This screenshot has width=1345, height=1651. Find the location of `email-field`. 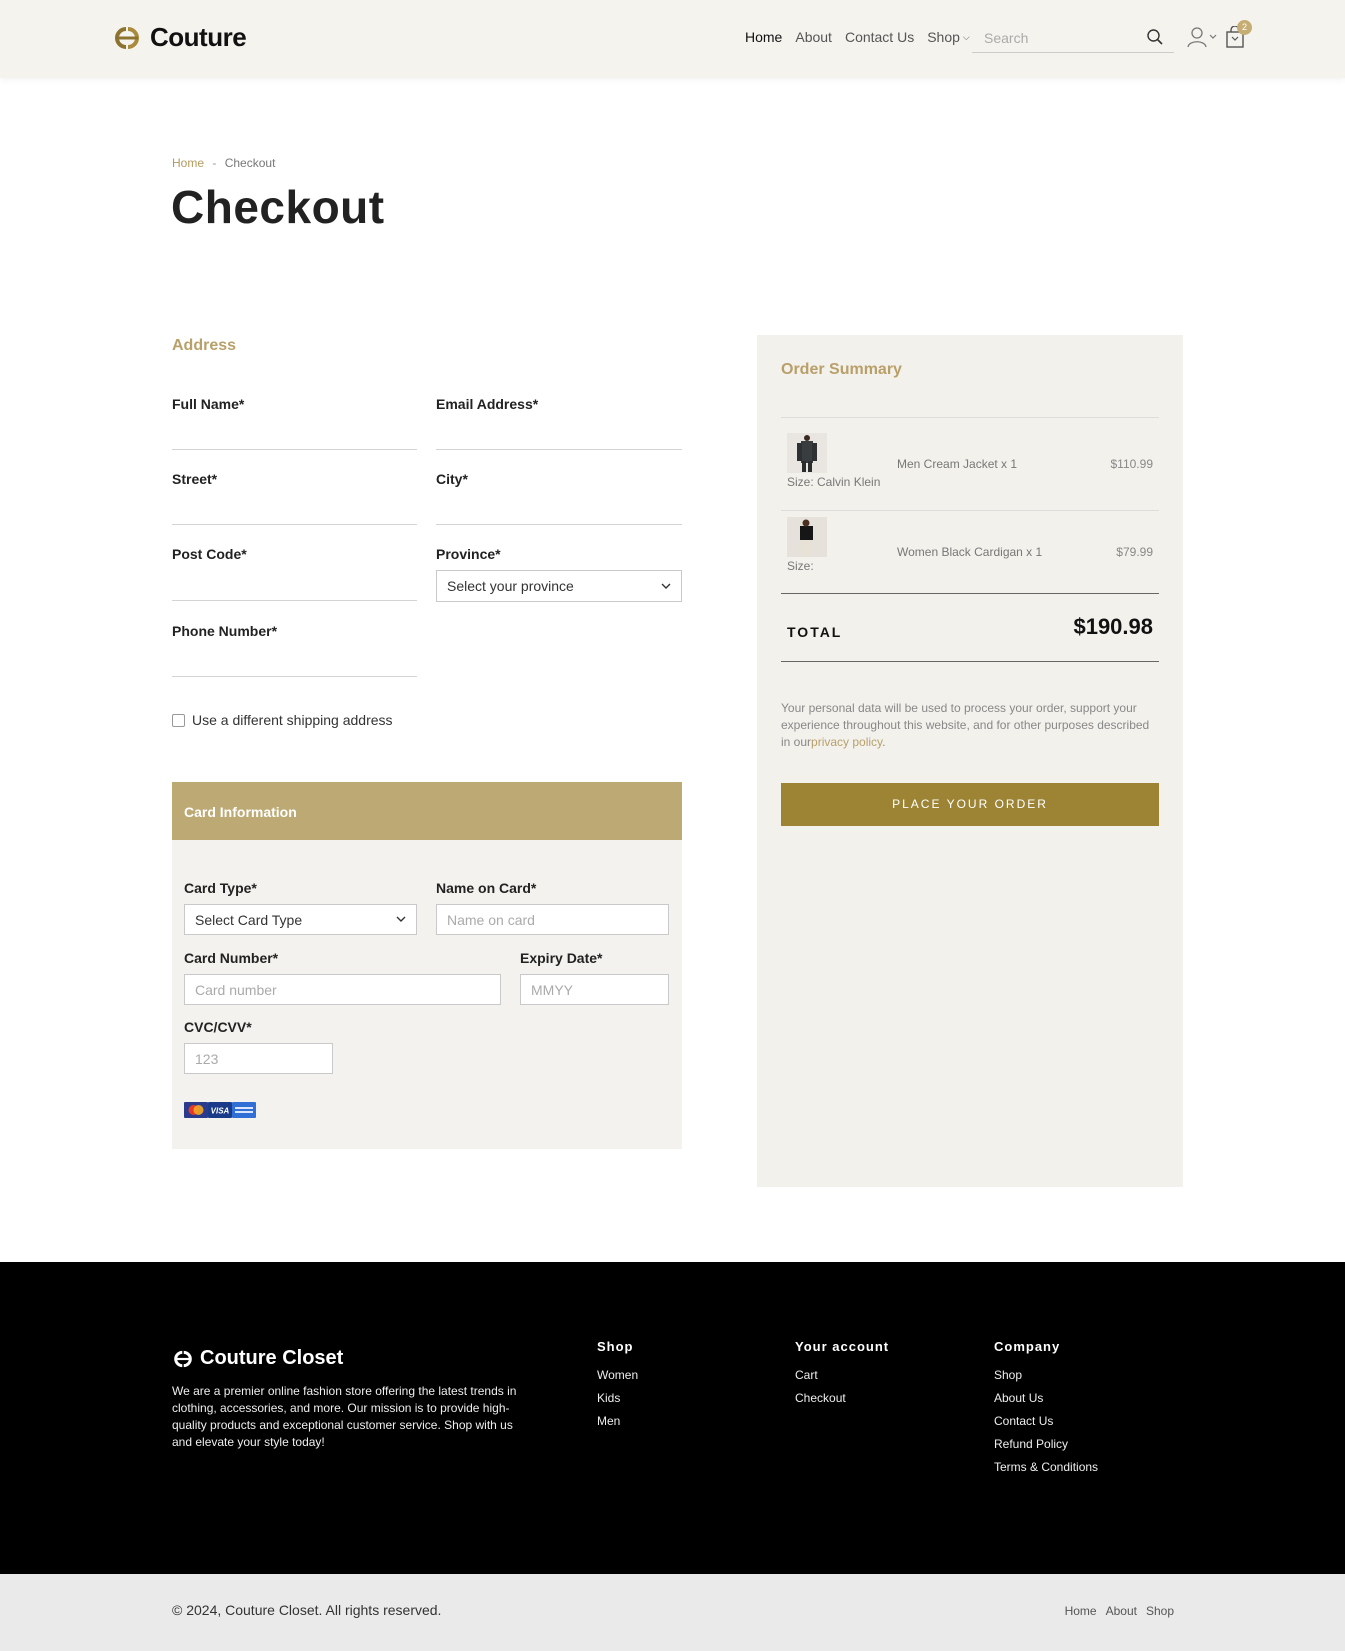

email-field is located at coordinates (559, 457).